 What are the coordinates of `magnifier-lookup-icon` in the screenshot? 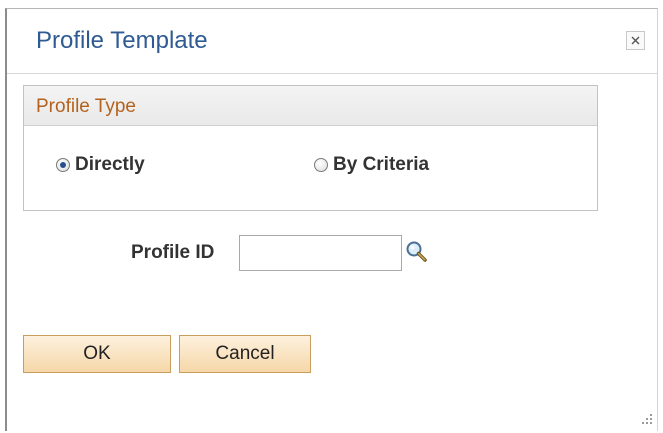 It's located at (417, 252).